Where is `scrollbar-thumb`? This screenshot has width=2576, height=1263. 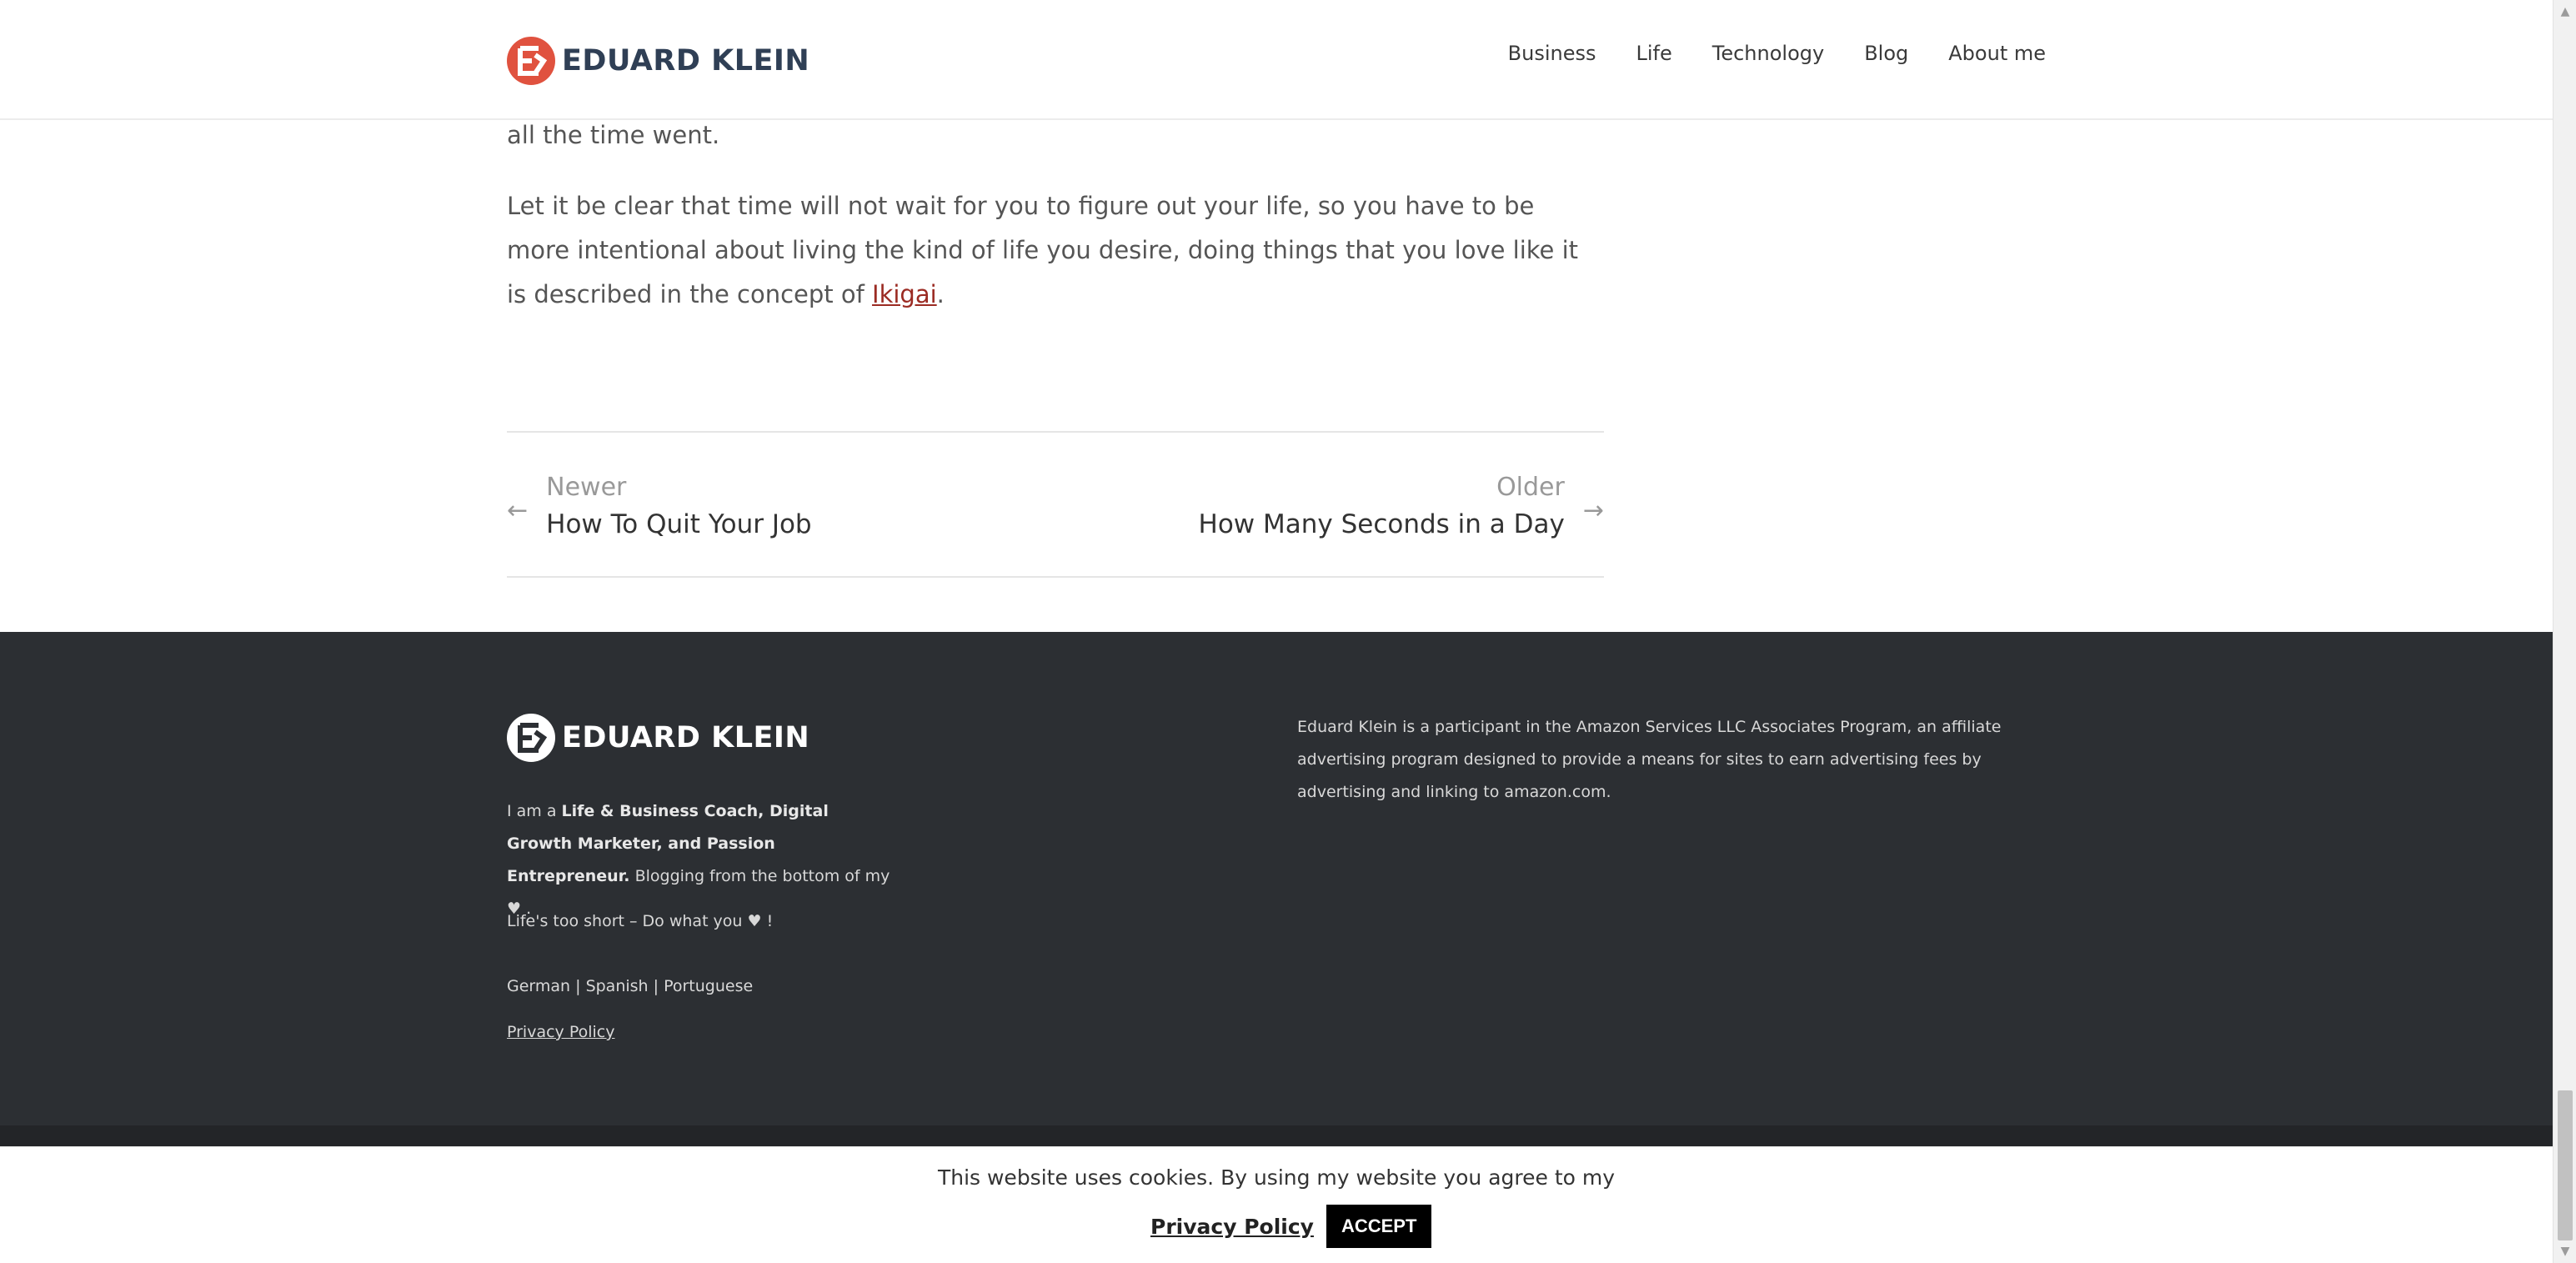
scrollbar-thumb is located at coordinates (2565, 1165).